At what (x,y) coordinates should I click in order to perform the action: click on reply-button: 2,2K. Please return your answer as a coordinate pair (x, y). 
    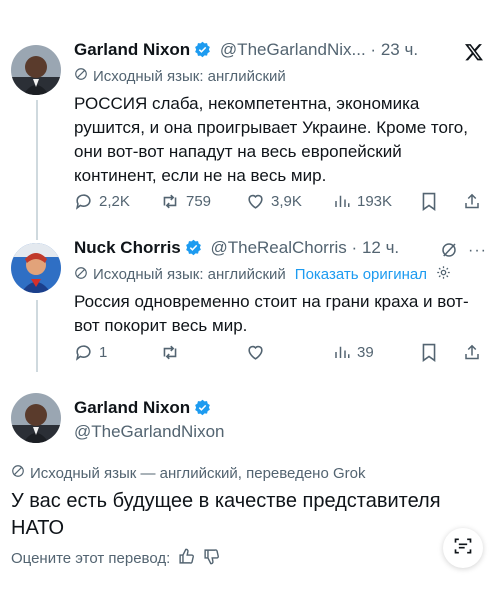
    Looking at the image, I should click on (102, 201).